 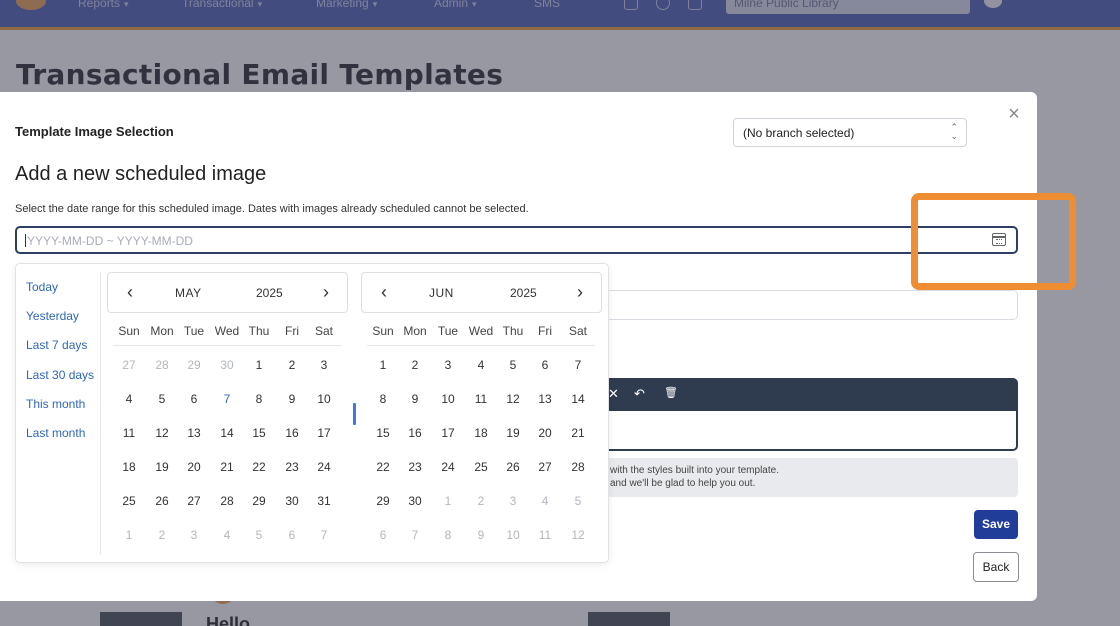 What do you see at coordinates (141, 174) in the screenshot?
I see `section-title: Add a new scheduled image` at bounding box center [141, 174].